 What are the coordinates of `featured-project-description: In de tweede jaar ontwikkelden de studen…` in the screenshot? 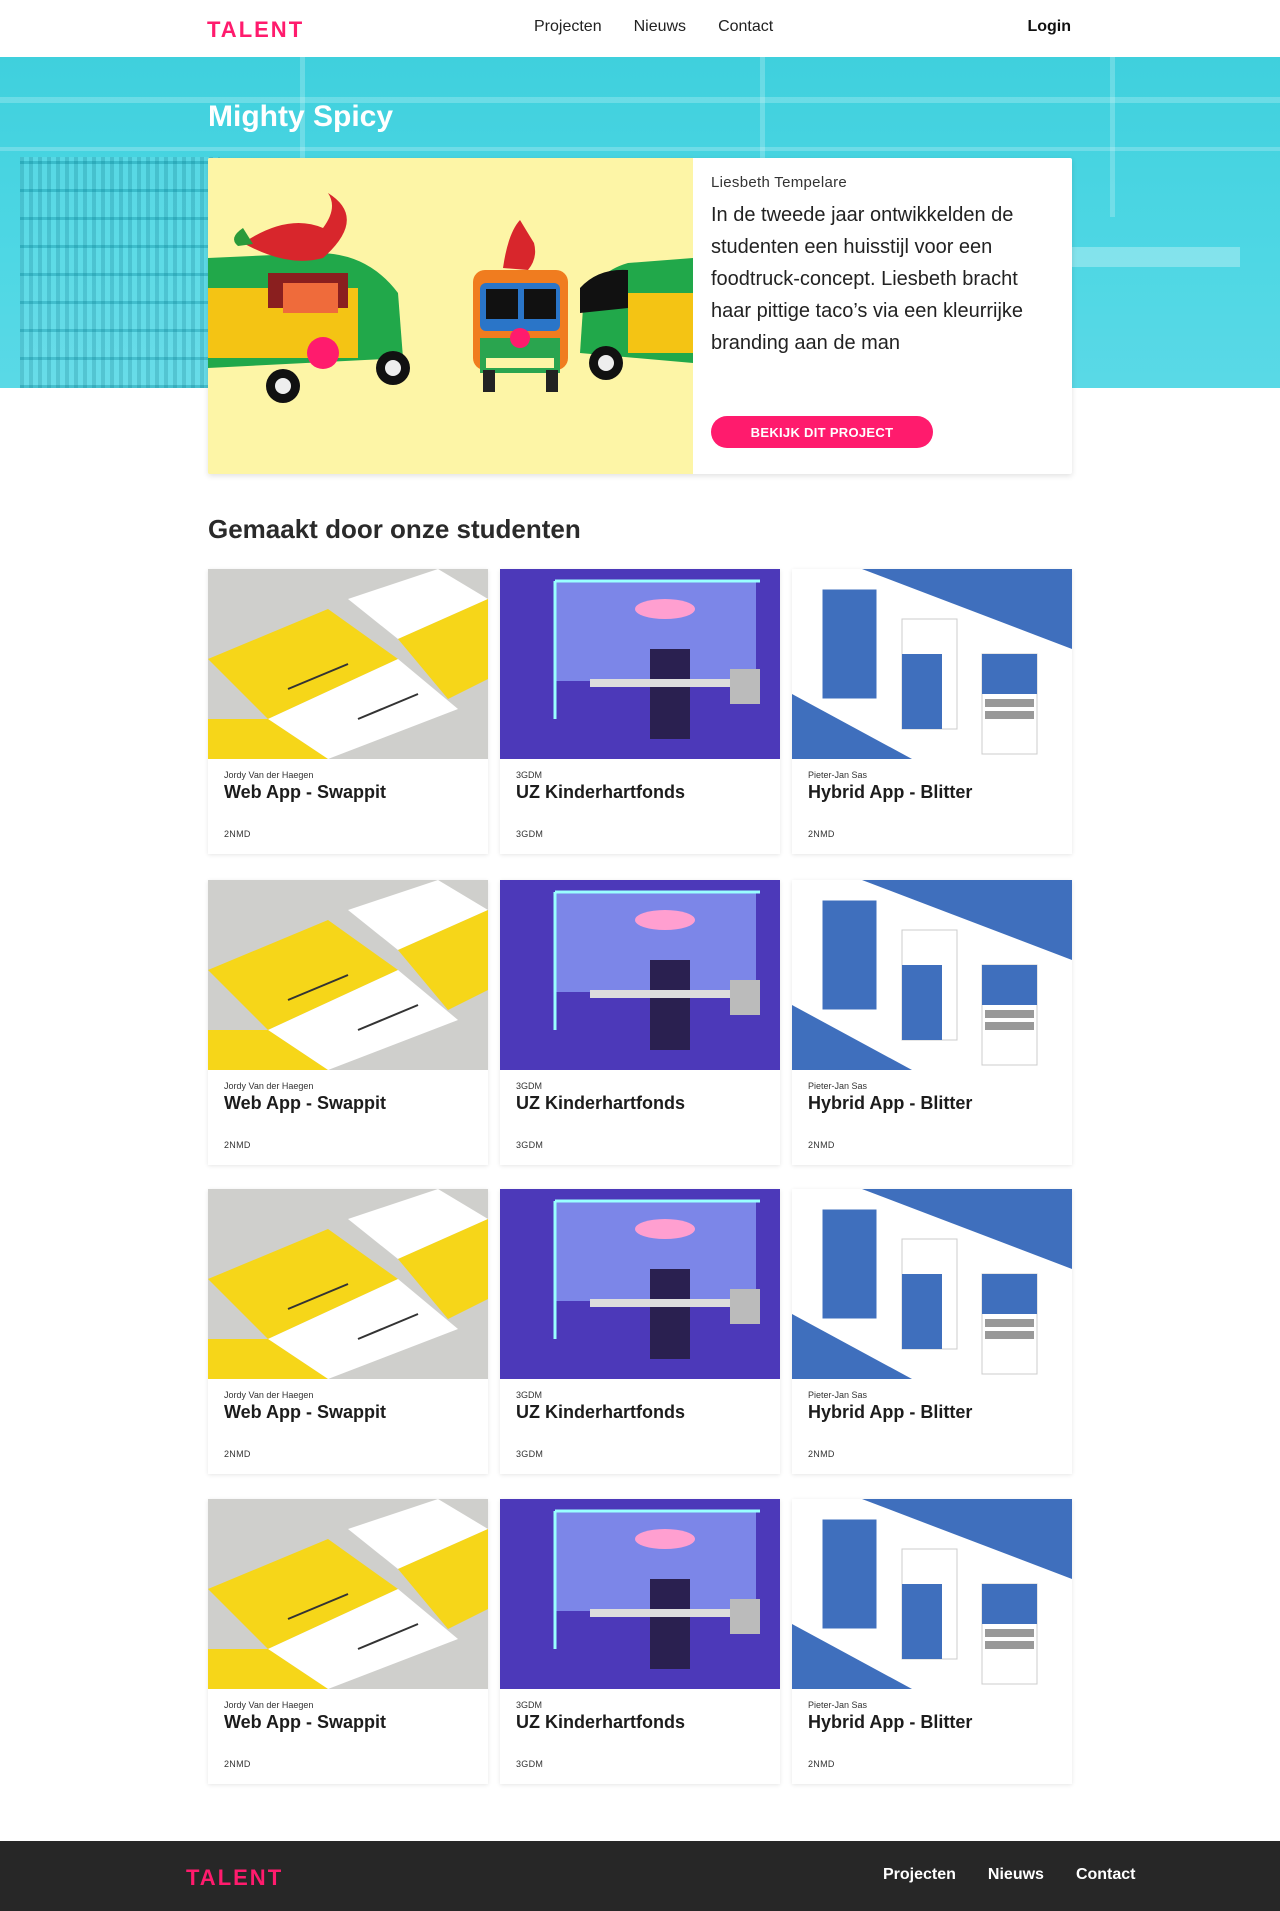 It's located at (867, 279).